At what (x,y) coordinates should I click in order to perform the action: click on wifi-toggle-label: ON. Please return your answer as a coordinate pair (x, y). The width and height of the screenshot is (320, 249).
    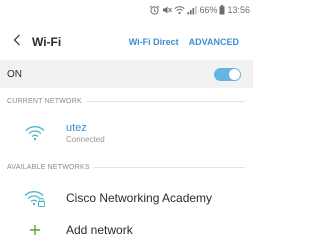
    Looking at the image, I should click on (14, 74).